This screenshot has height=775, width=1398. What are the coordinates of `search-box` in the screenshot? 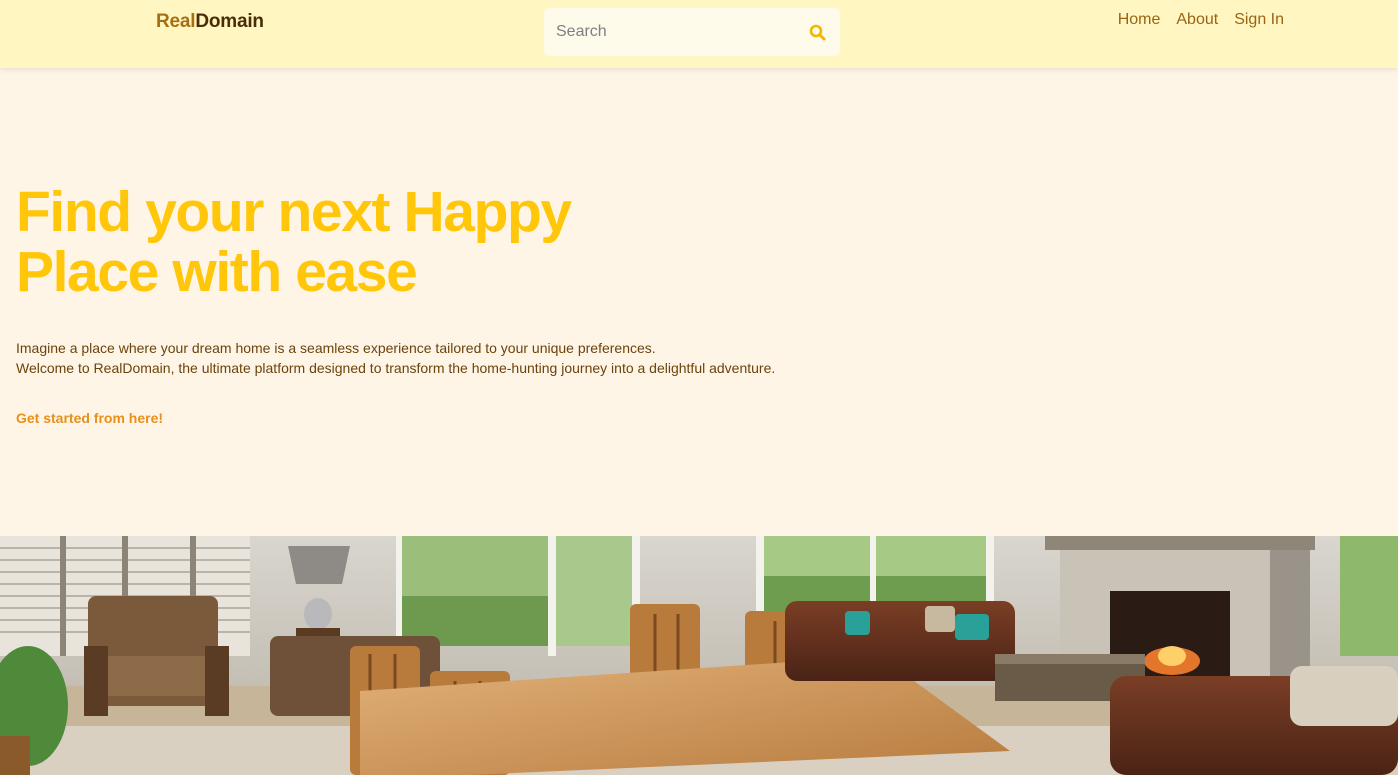 It's located at (692, 32).